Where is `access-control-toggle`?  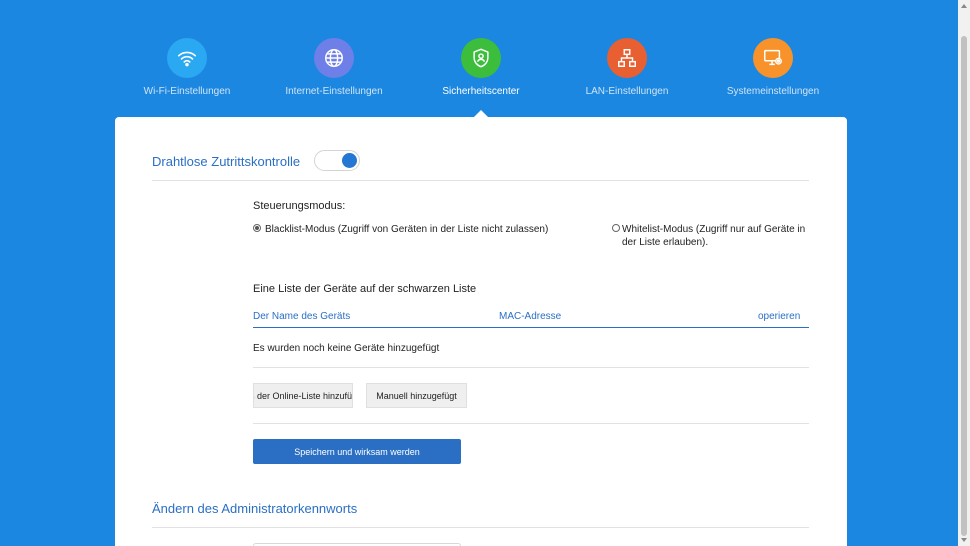 access-control-toggle is located at coordinates (337, 160).